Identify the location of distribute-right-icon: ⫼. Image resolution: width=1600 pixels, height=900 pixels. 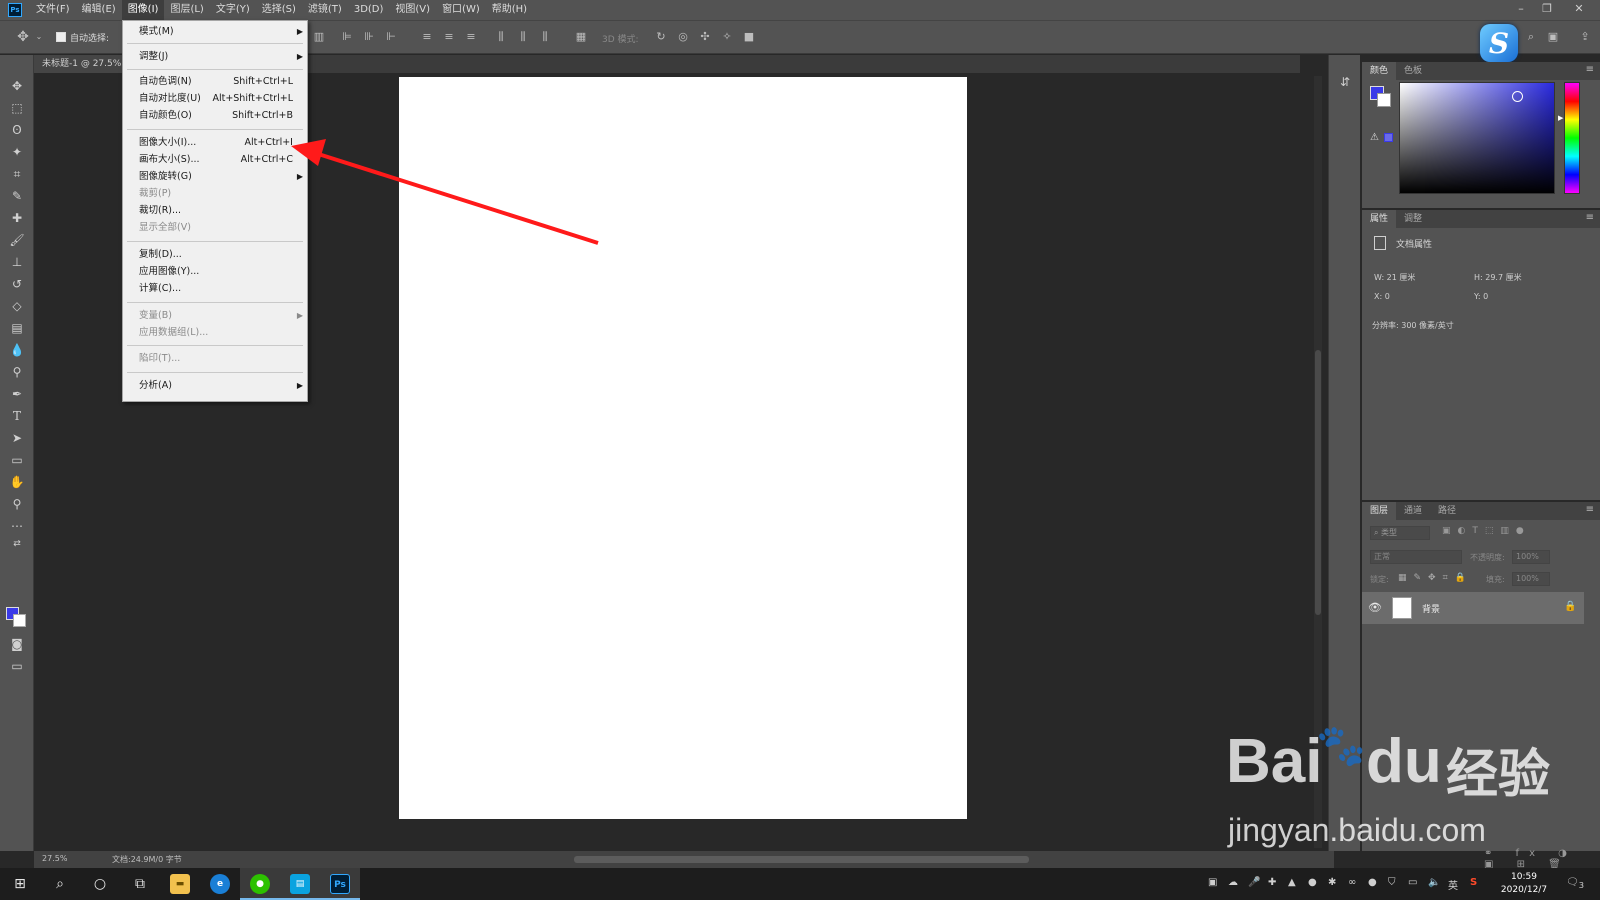
(545, 37).